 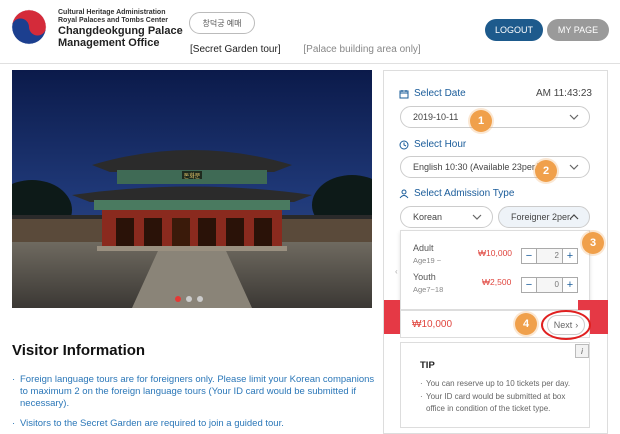 What do you see at coordinates (446, 217) in the screenshot?
I see `korean-type-select: Korean` at bounding box center [446, 217].